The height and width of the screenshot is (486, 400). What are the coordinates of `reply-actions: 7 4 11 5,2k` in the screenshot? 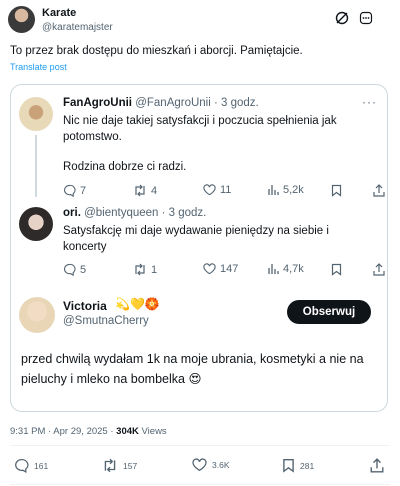 It's located at (224, 192).